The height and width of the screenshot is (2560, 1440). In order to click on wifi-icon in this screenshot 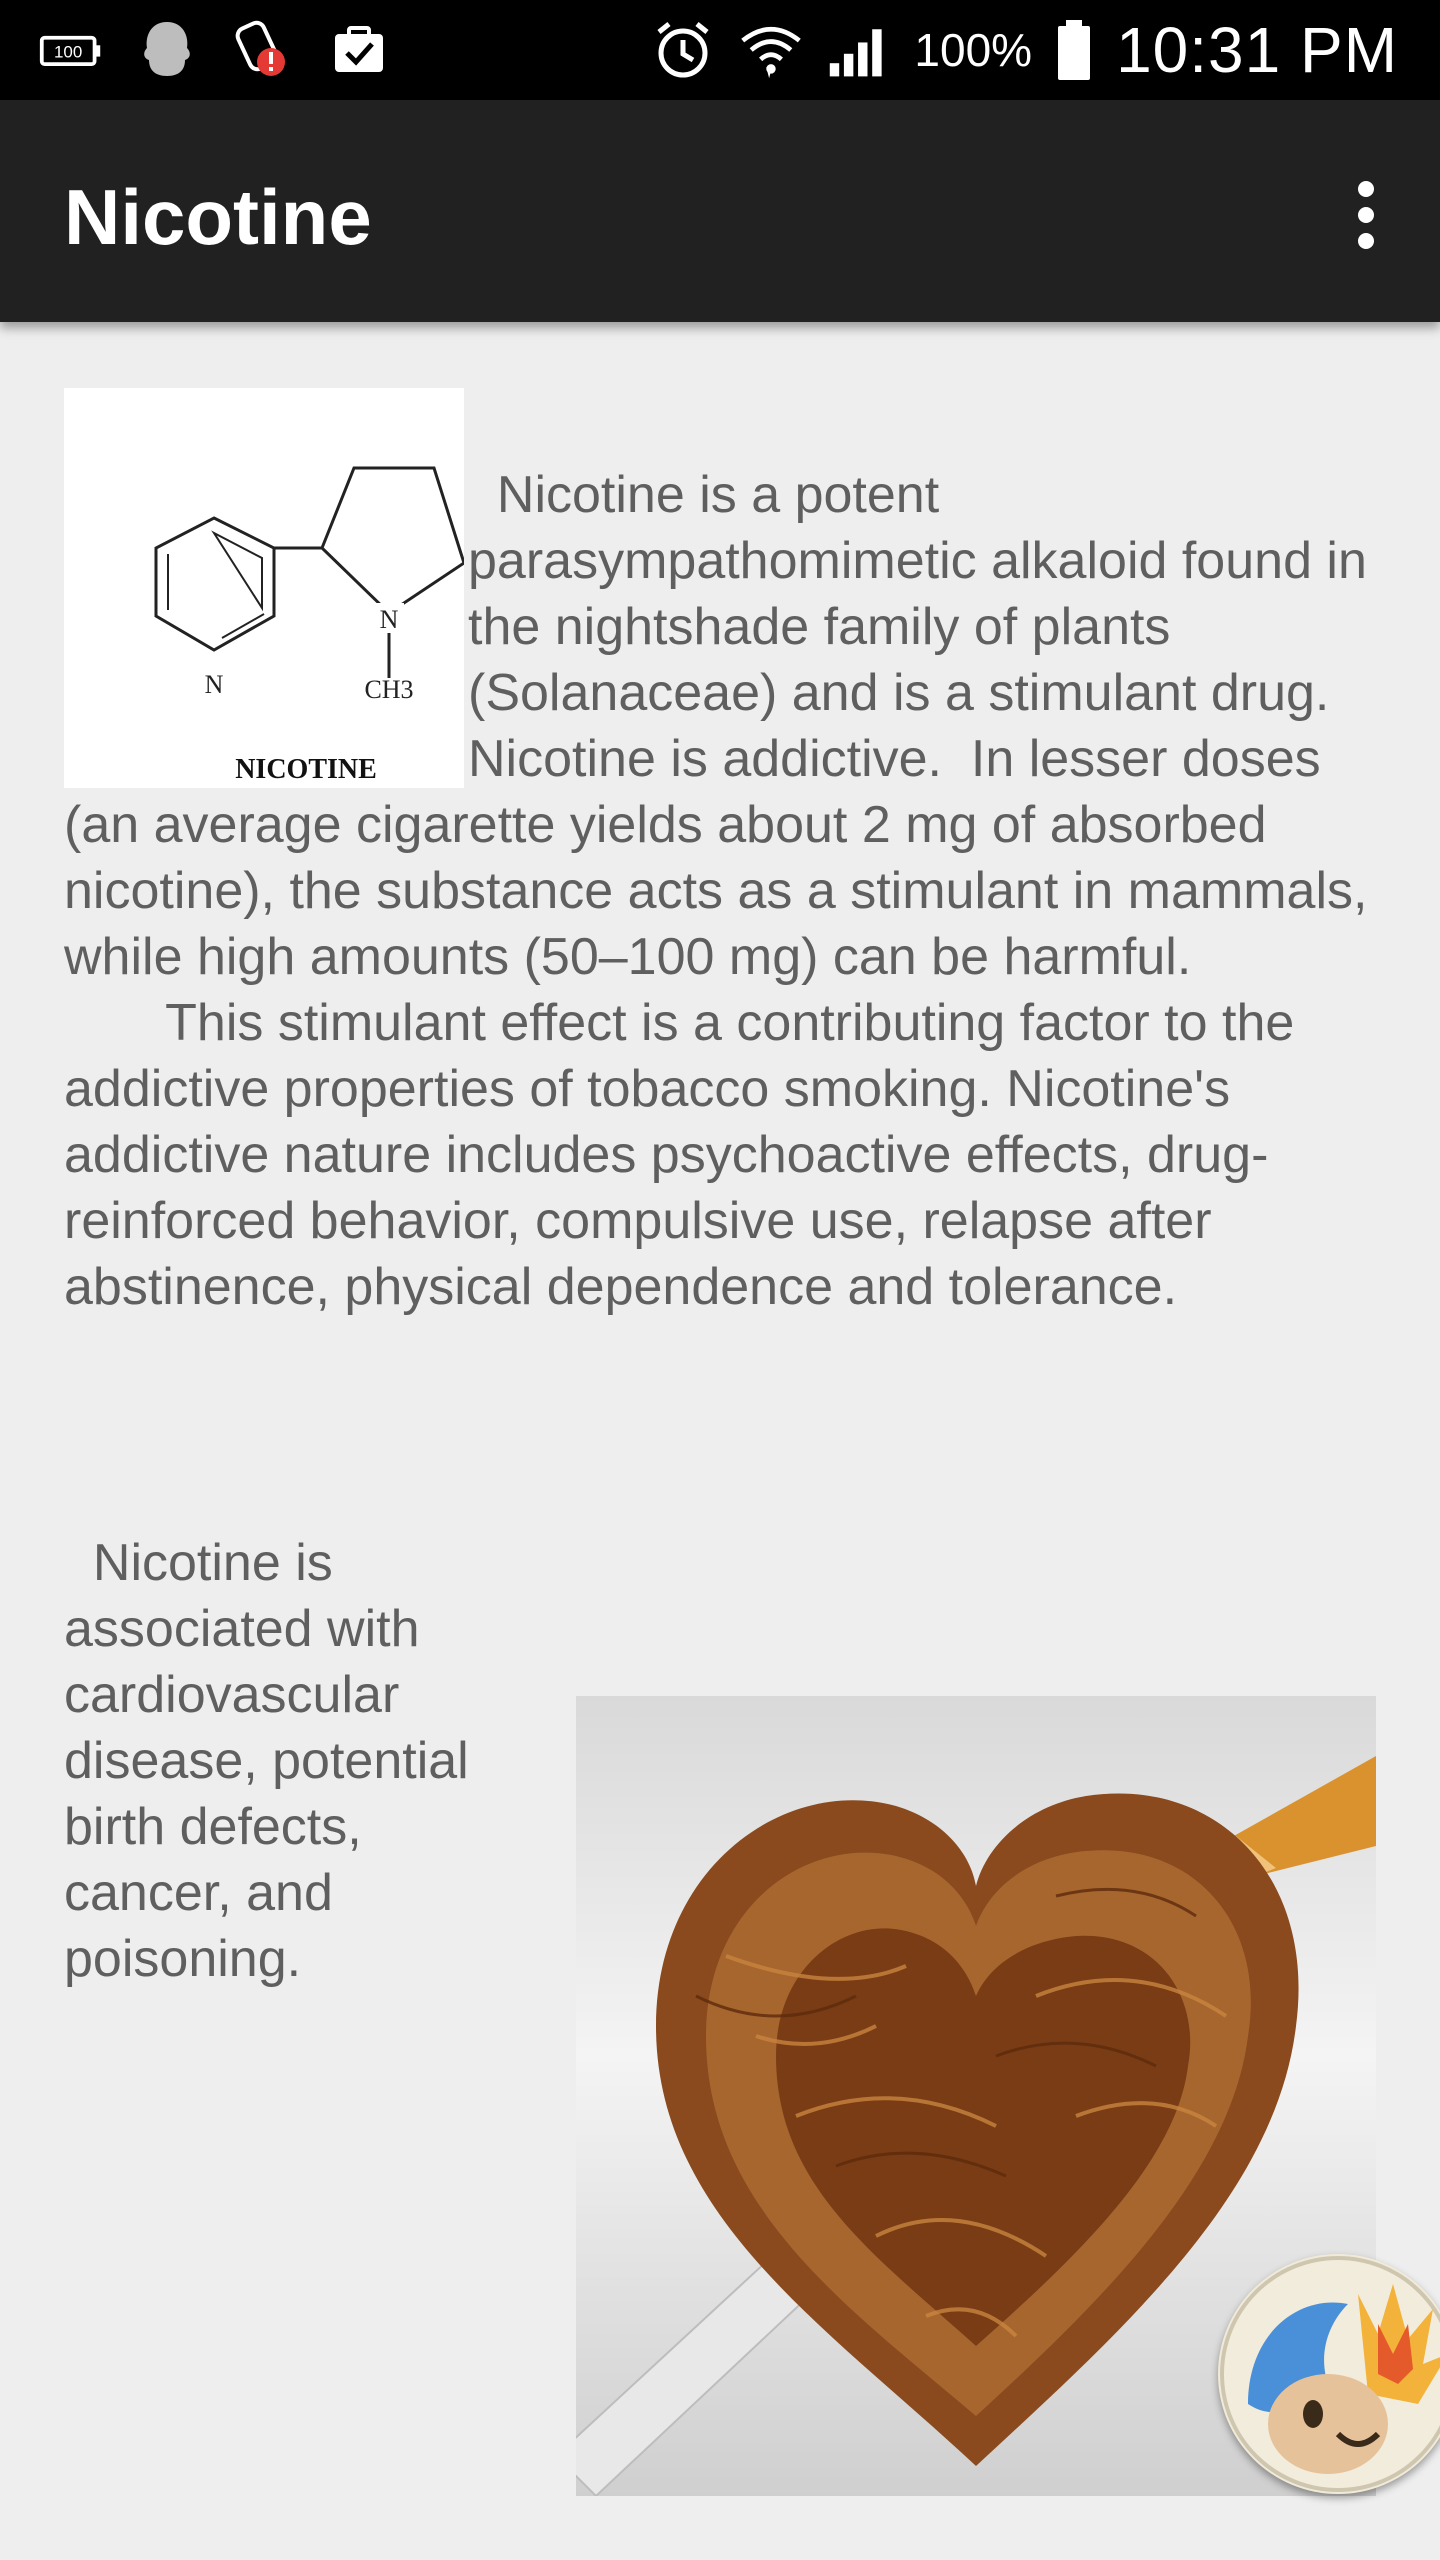, I will do `click(771, 50)`.